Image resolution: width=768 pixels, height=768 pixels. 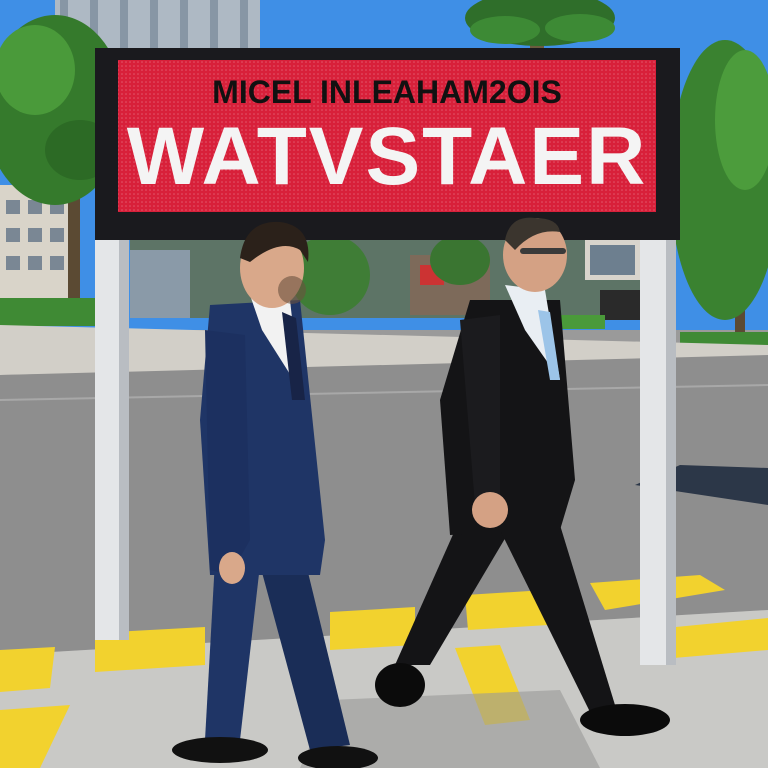 I want to click on sign-main-line: WATVSTAER, so click(x=387, y=157).